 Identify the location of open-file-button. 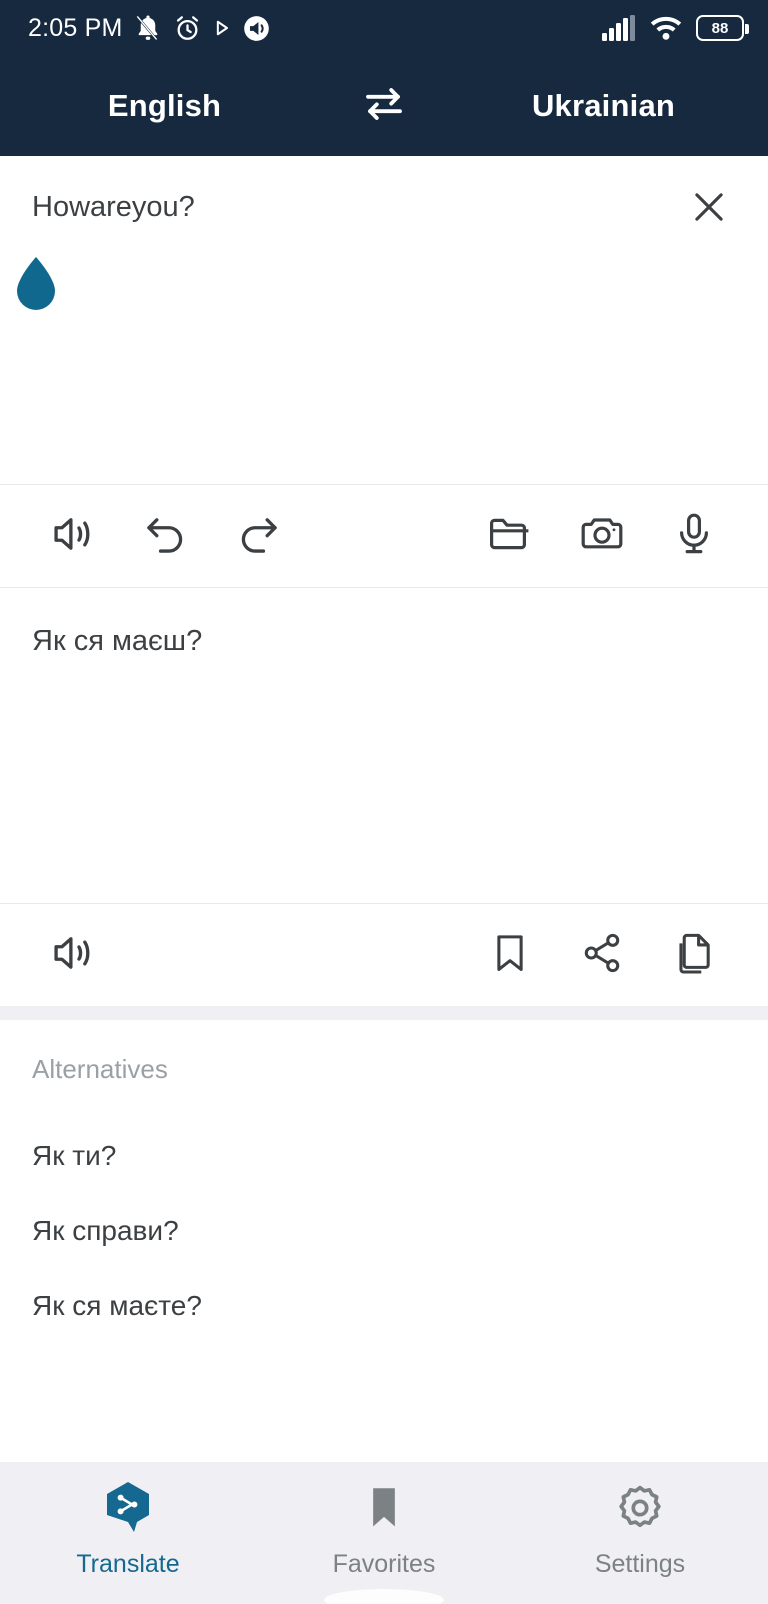
(510, 536).